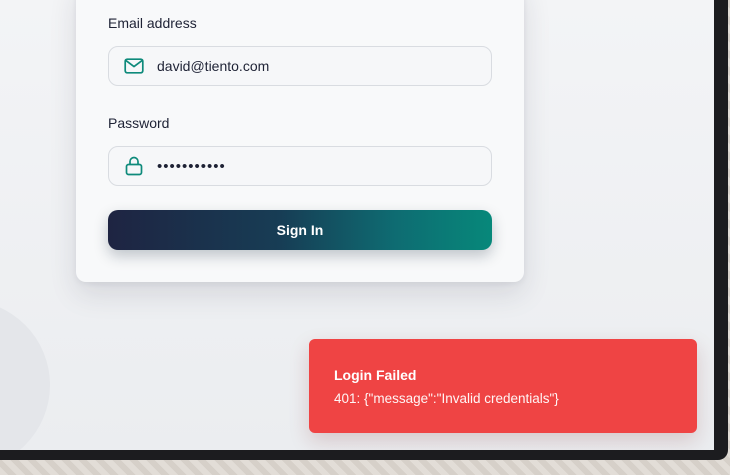 Image resolution: width=730 pixels, height=475 pixels. I want to click on password-field: •••••••••••, so click(300, 166).